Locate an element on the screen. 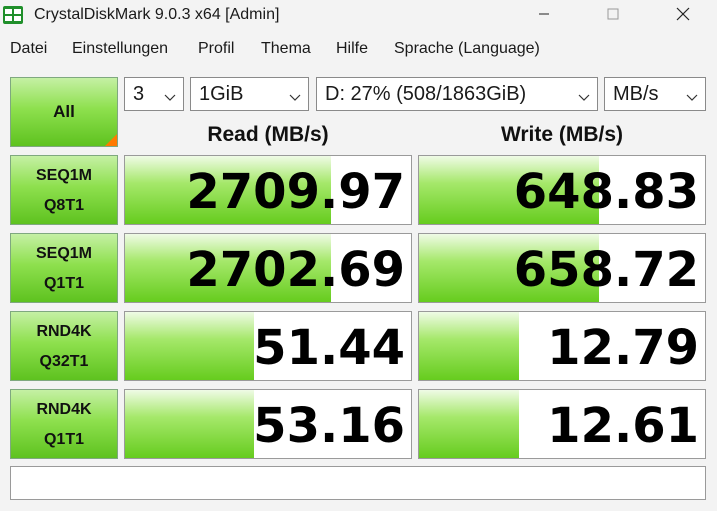 This screenshot has width=717, height=511. write-result-value: 12.61 is located at coordinates (623, 426).